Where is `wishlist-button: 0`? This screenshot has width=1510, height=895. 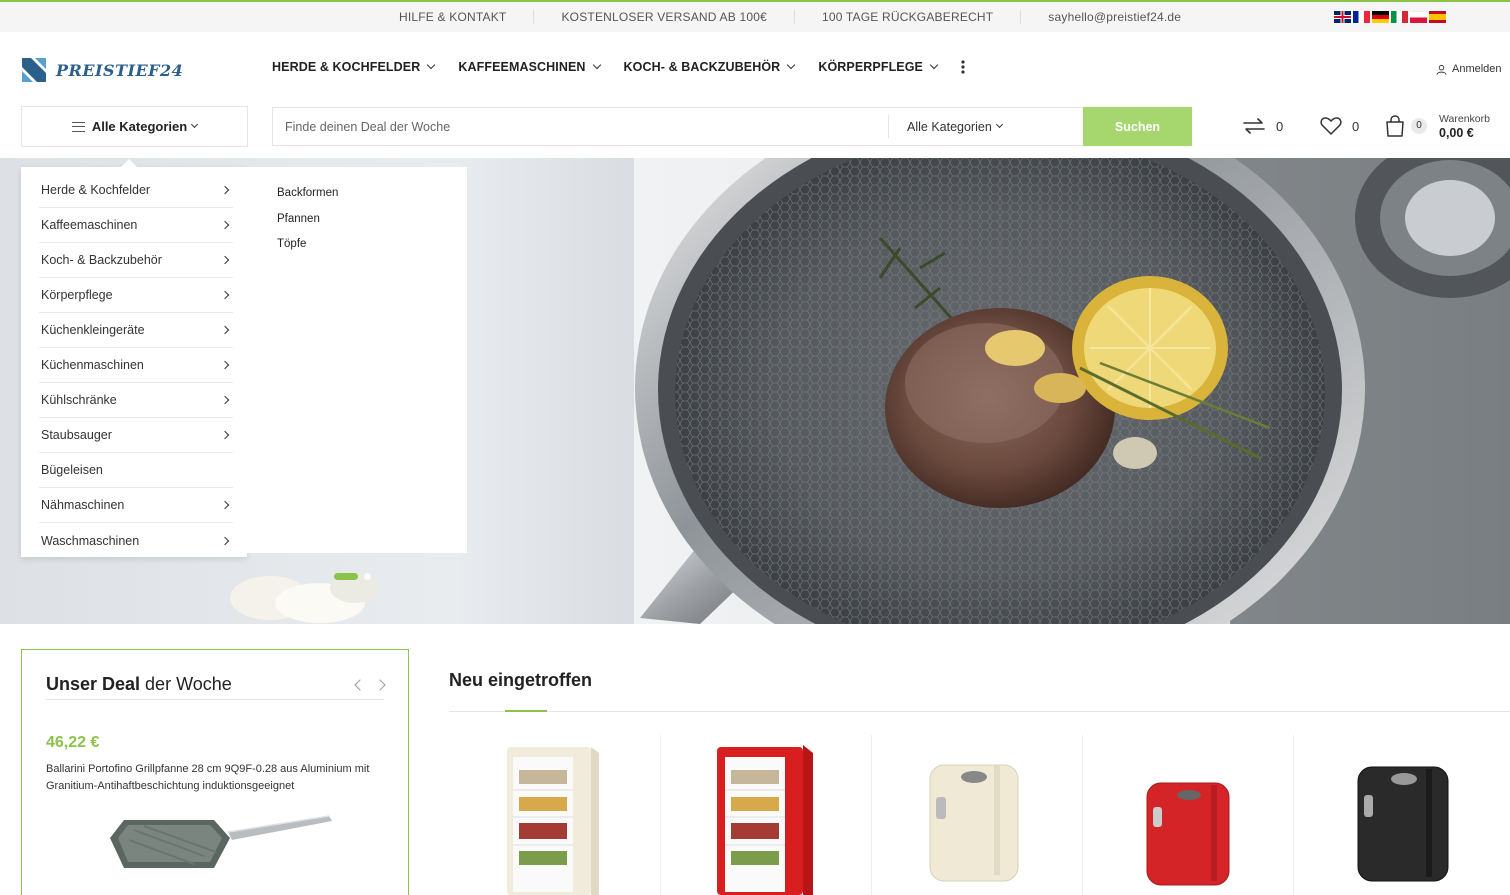
wishlist-button: 0 is located at coordinates (1339, 126).